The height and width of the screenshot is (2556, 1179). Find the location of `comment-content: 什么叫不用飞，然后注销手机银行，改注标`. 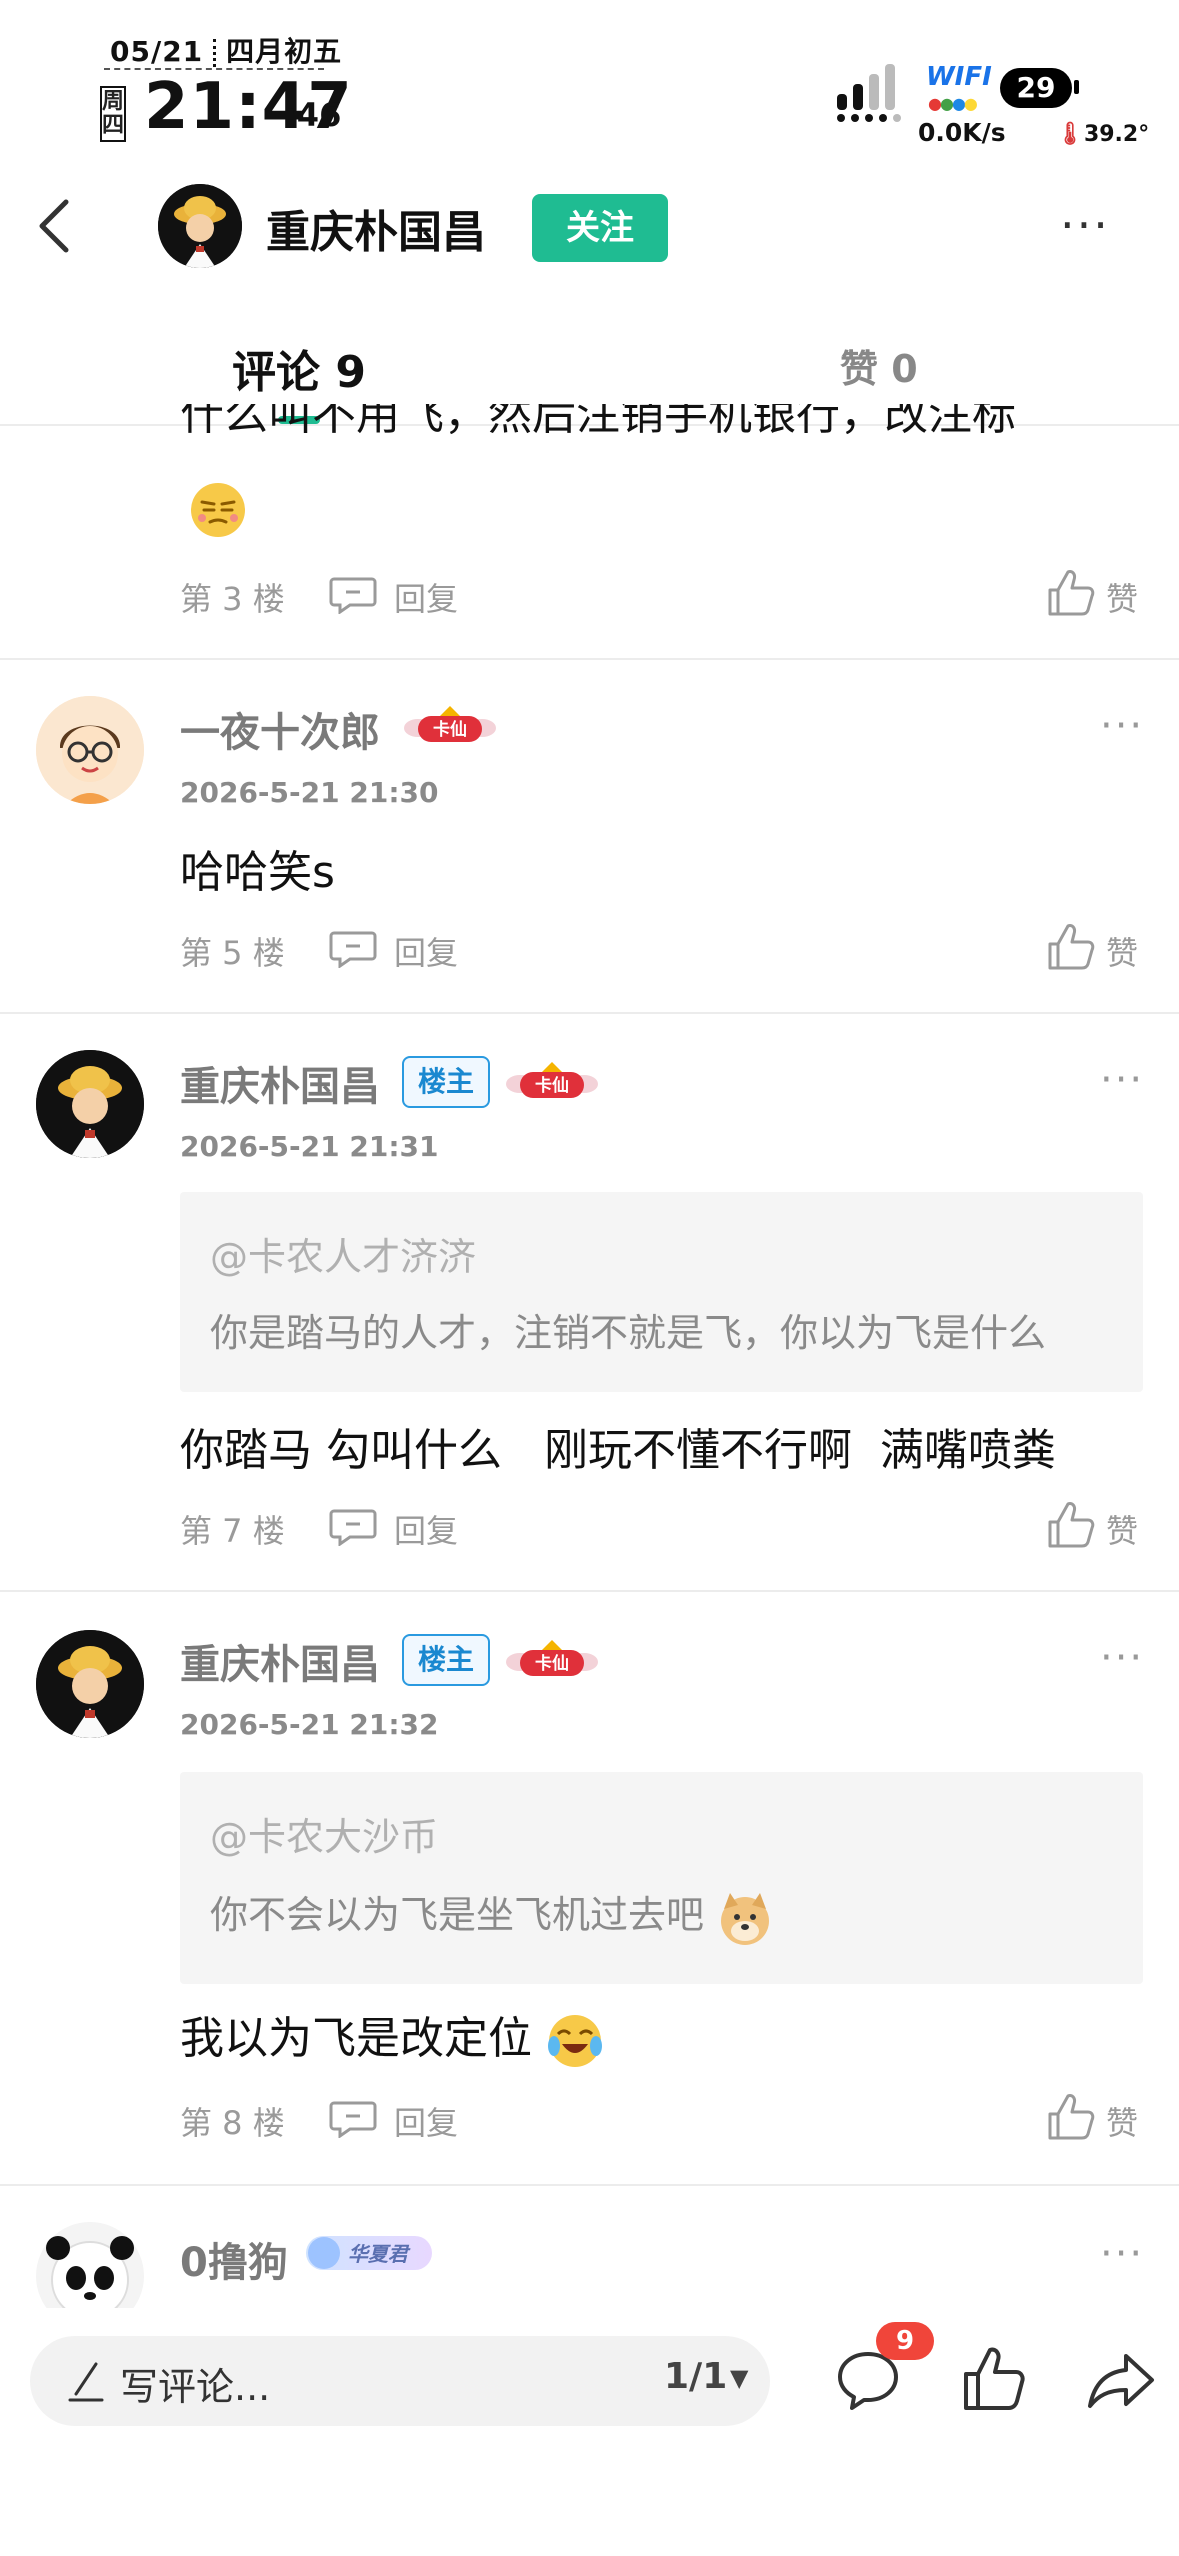

comment-content: 什么叫不用飞，然后注销手机银行，改注标 is located at coordinates (598, 422).